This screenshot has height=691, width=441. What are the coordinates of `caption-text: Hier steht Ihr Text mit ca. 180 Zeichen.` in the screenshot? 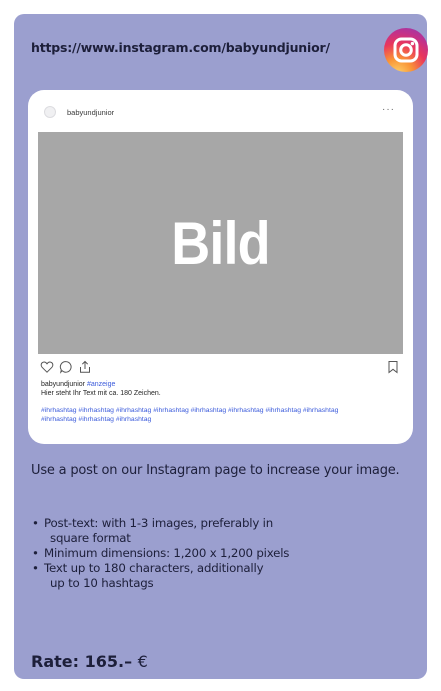 It's located at (101, 393).